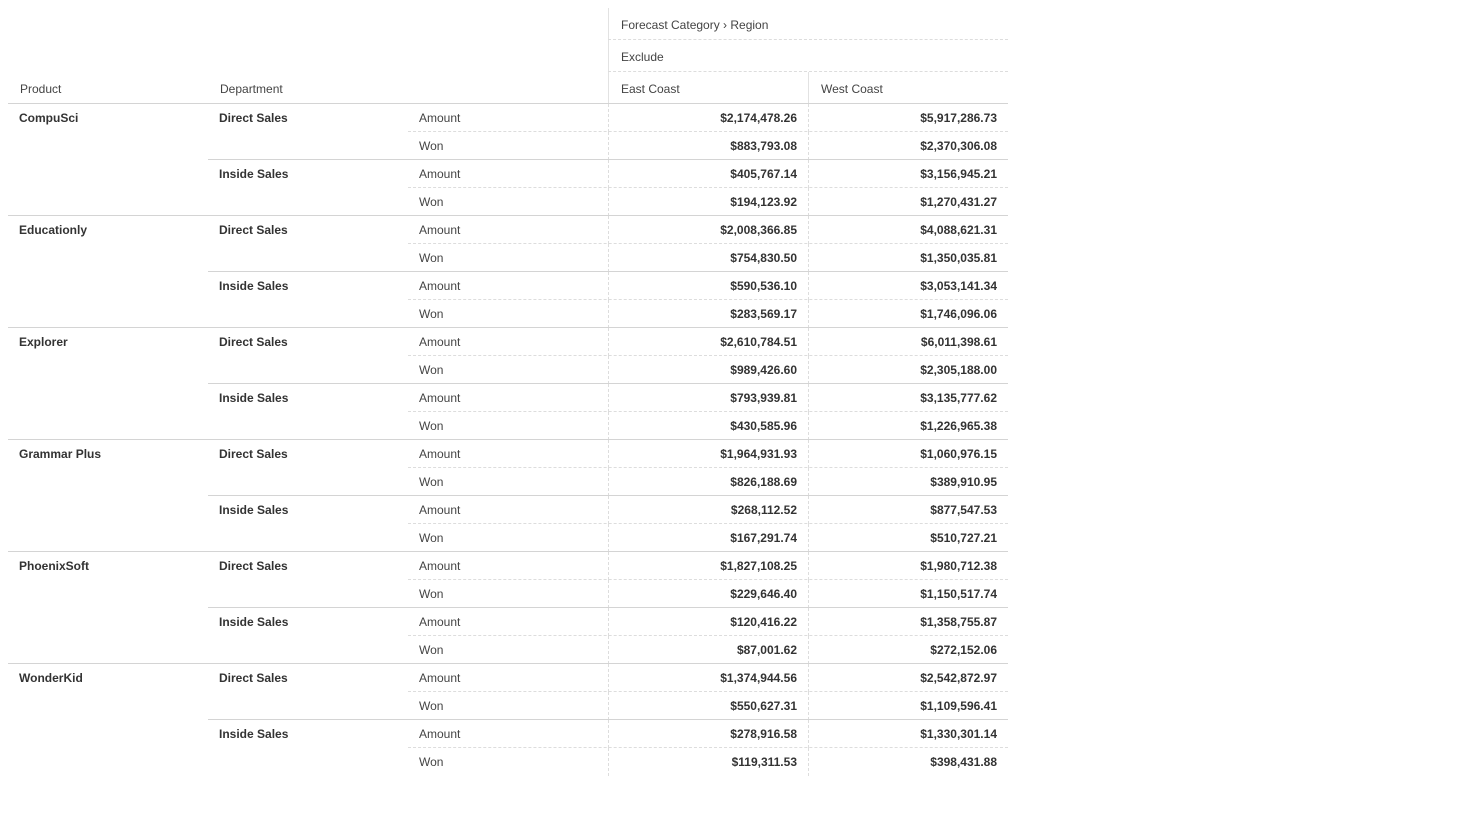 The image size is (1464, 824). Describe the element at coordinates (702, 566) in the screenshot. I see `value-cell-east-coast: $1,827,108.25` at that location.